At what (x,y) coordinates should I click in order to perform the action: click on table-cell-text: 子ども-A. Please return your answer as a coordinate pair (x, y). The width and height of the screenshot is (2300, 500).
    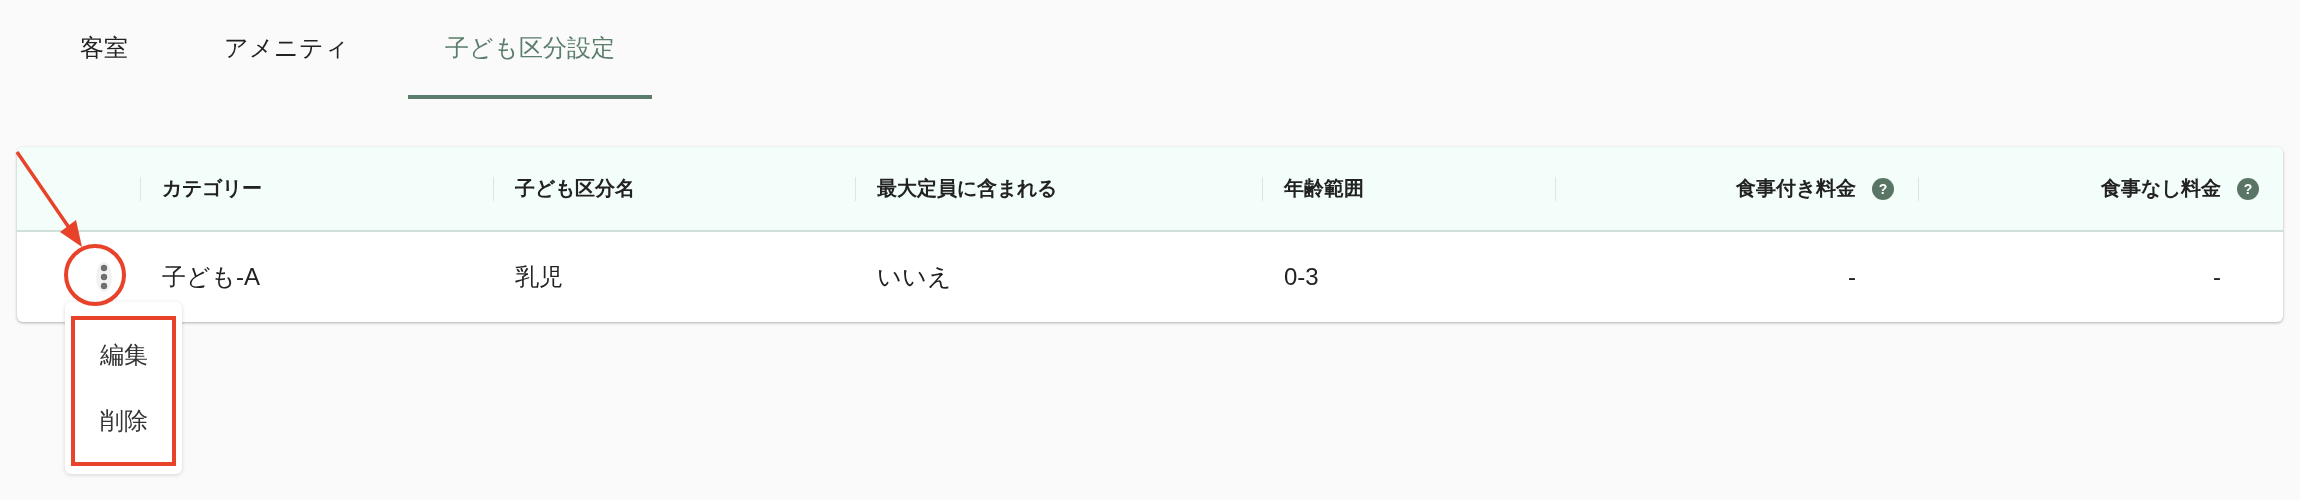
    Looking at the image, I should click on (211, 277).